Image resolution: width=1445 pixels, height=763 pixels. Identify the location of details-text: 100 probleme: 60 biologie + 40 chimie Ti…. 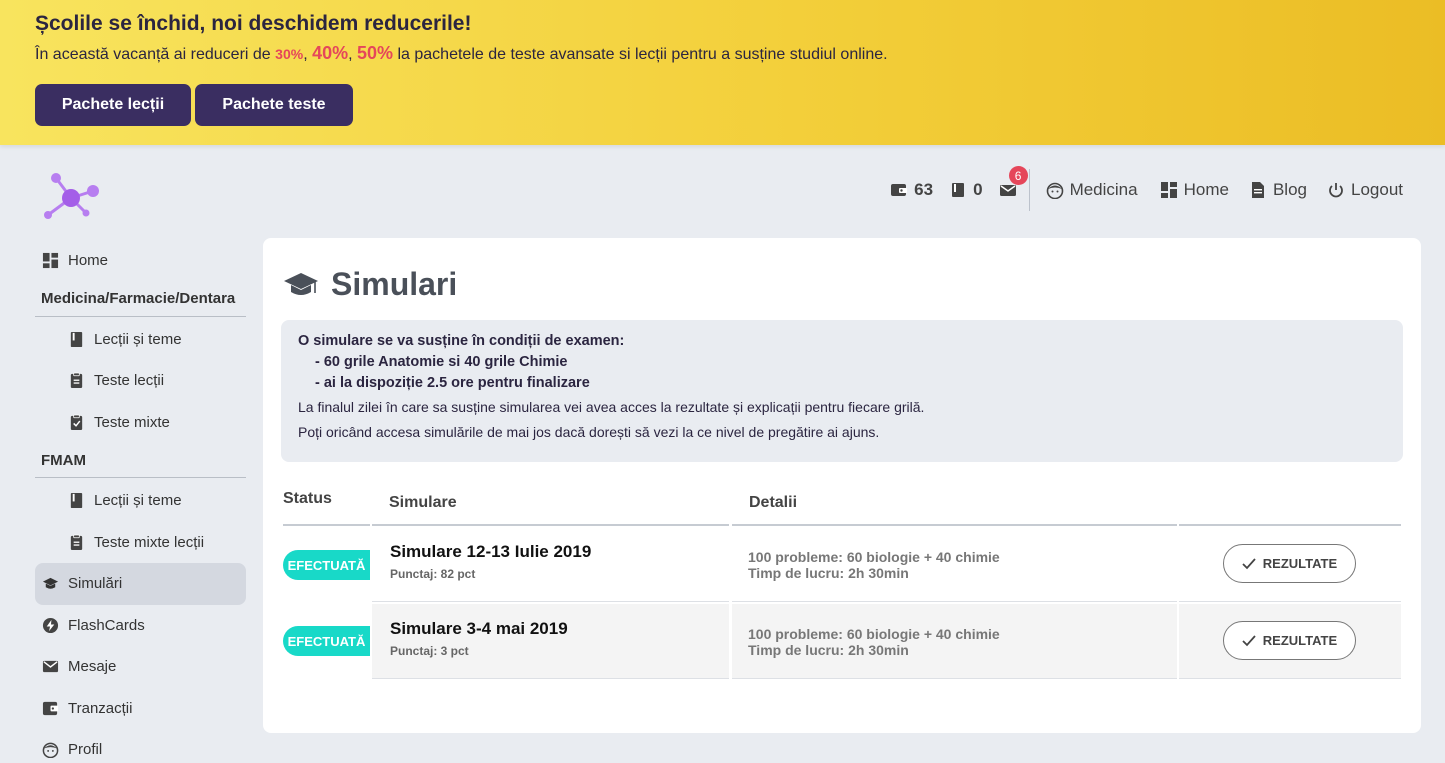
(874, 642).